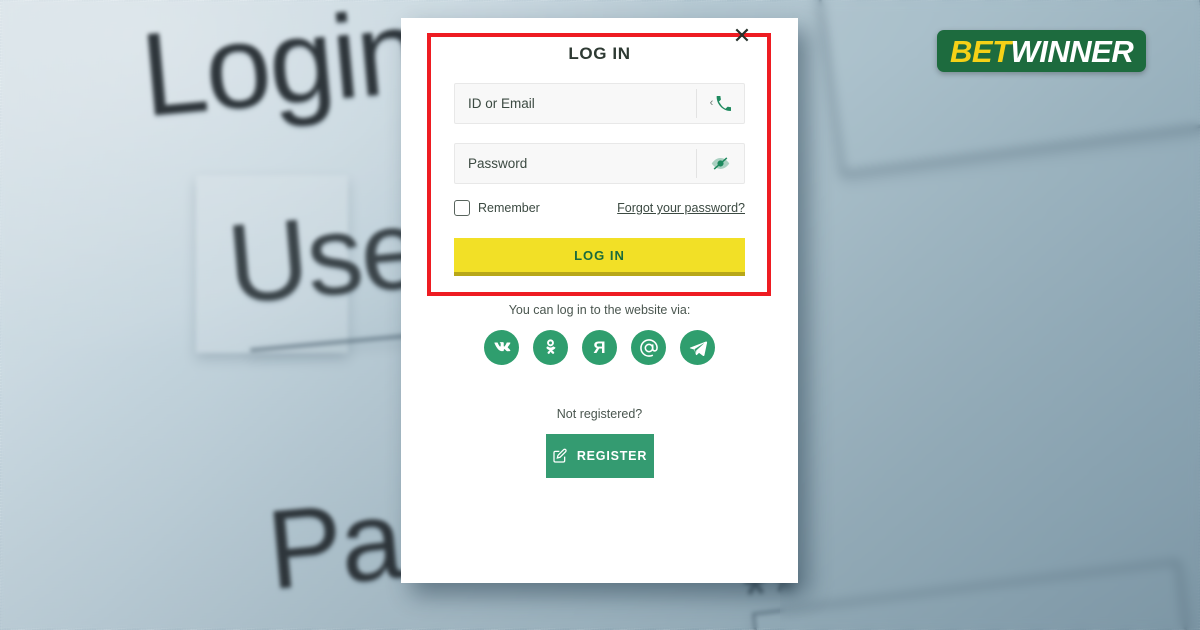 The width and height of the screenshot is (1200, 630). Describe the element at coordinates (711, 103) in the screenshot. I see `chevron-left-icon: ‹` at that location.